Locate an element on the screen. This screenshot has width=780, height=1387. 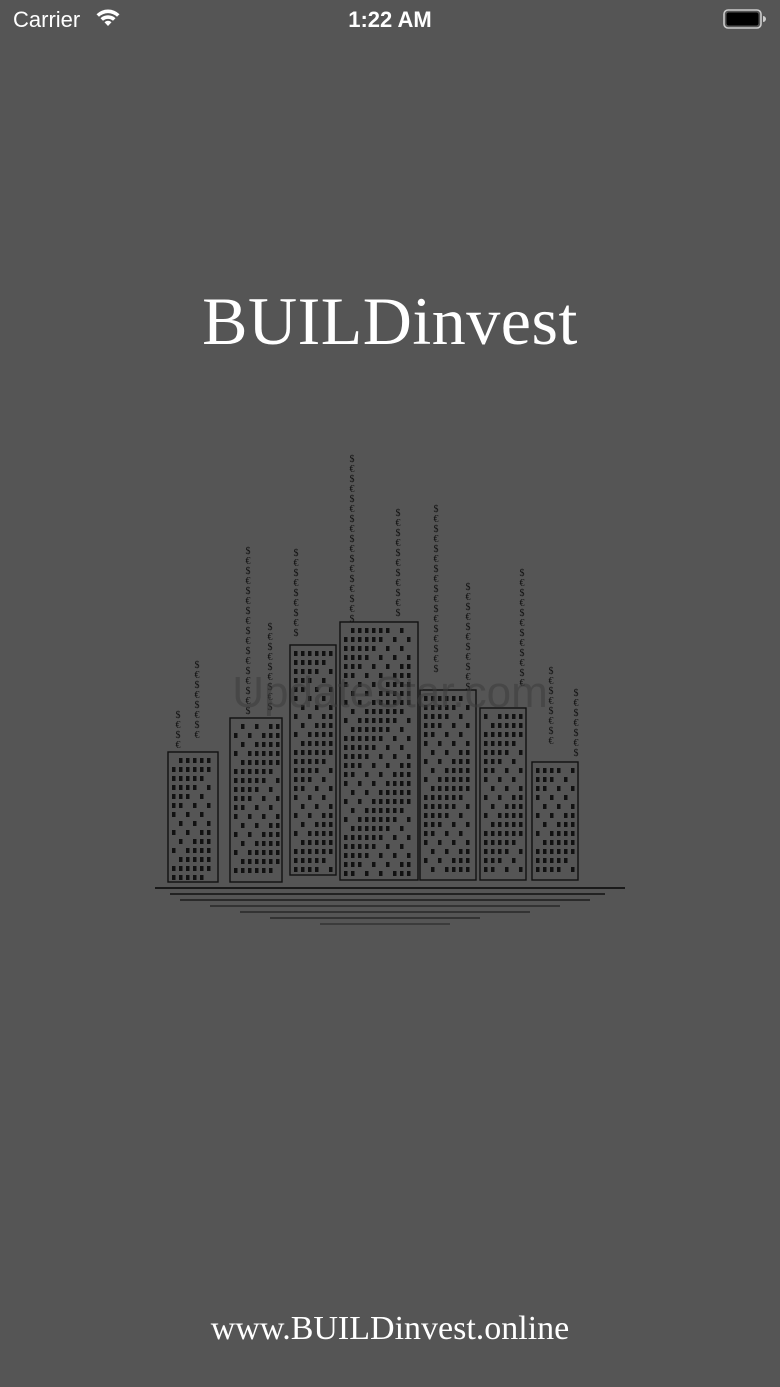
website-url: www.BUILDinvest.online is located at coordinates (390, 1328).